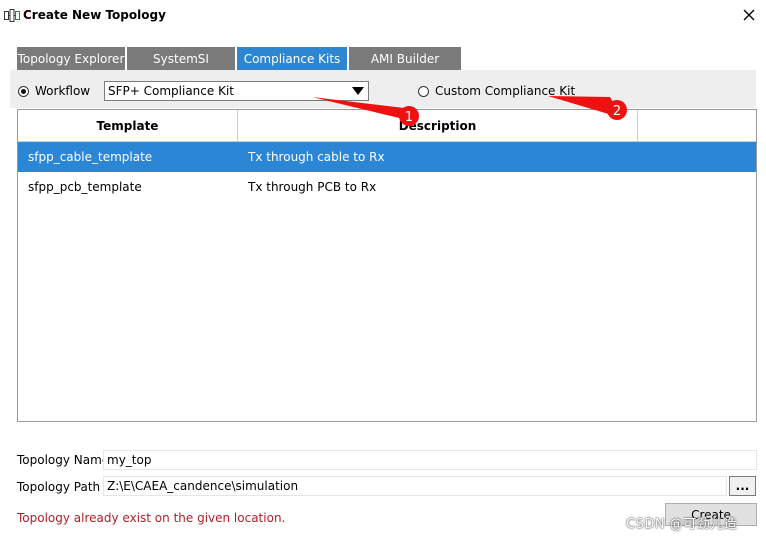 This screenshot has height=540, width=766. I want to click on custom-kit-radio: Custom Compliance Kit, so click(496, 91).